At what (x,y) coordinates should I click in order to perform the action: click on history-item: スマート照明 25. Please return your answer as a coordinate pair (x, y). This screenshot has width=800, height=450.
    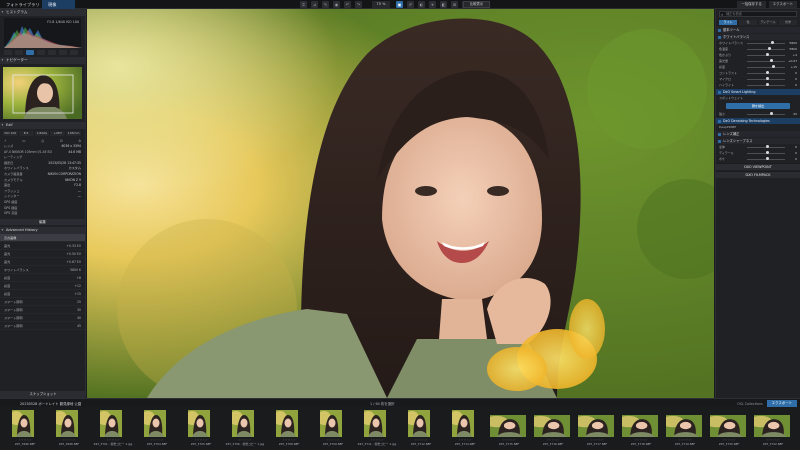
    Looking at the image, I should click on (42, 302).